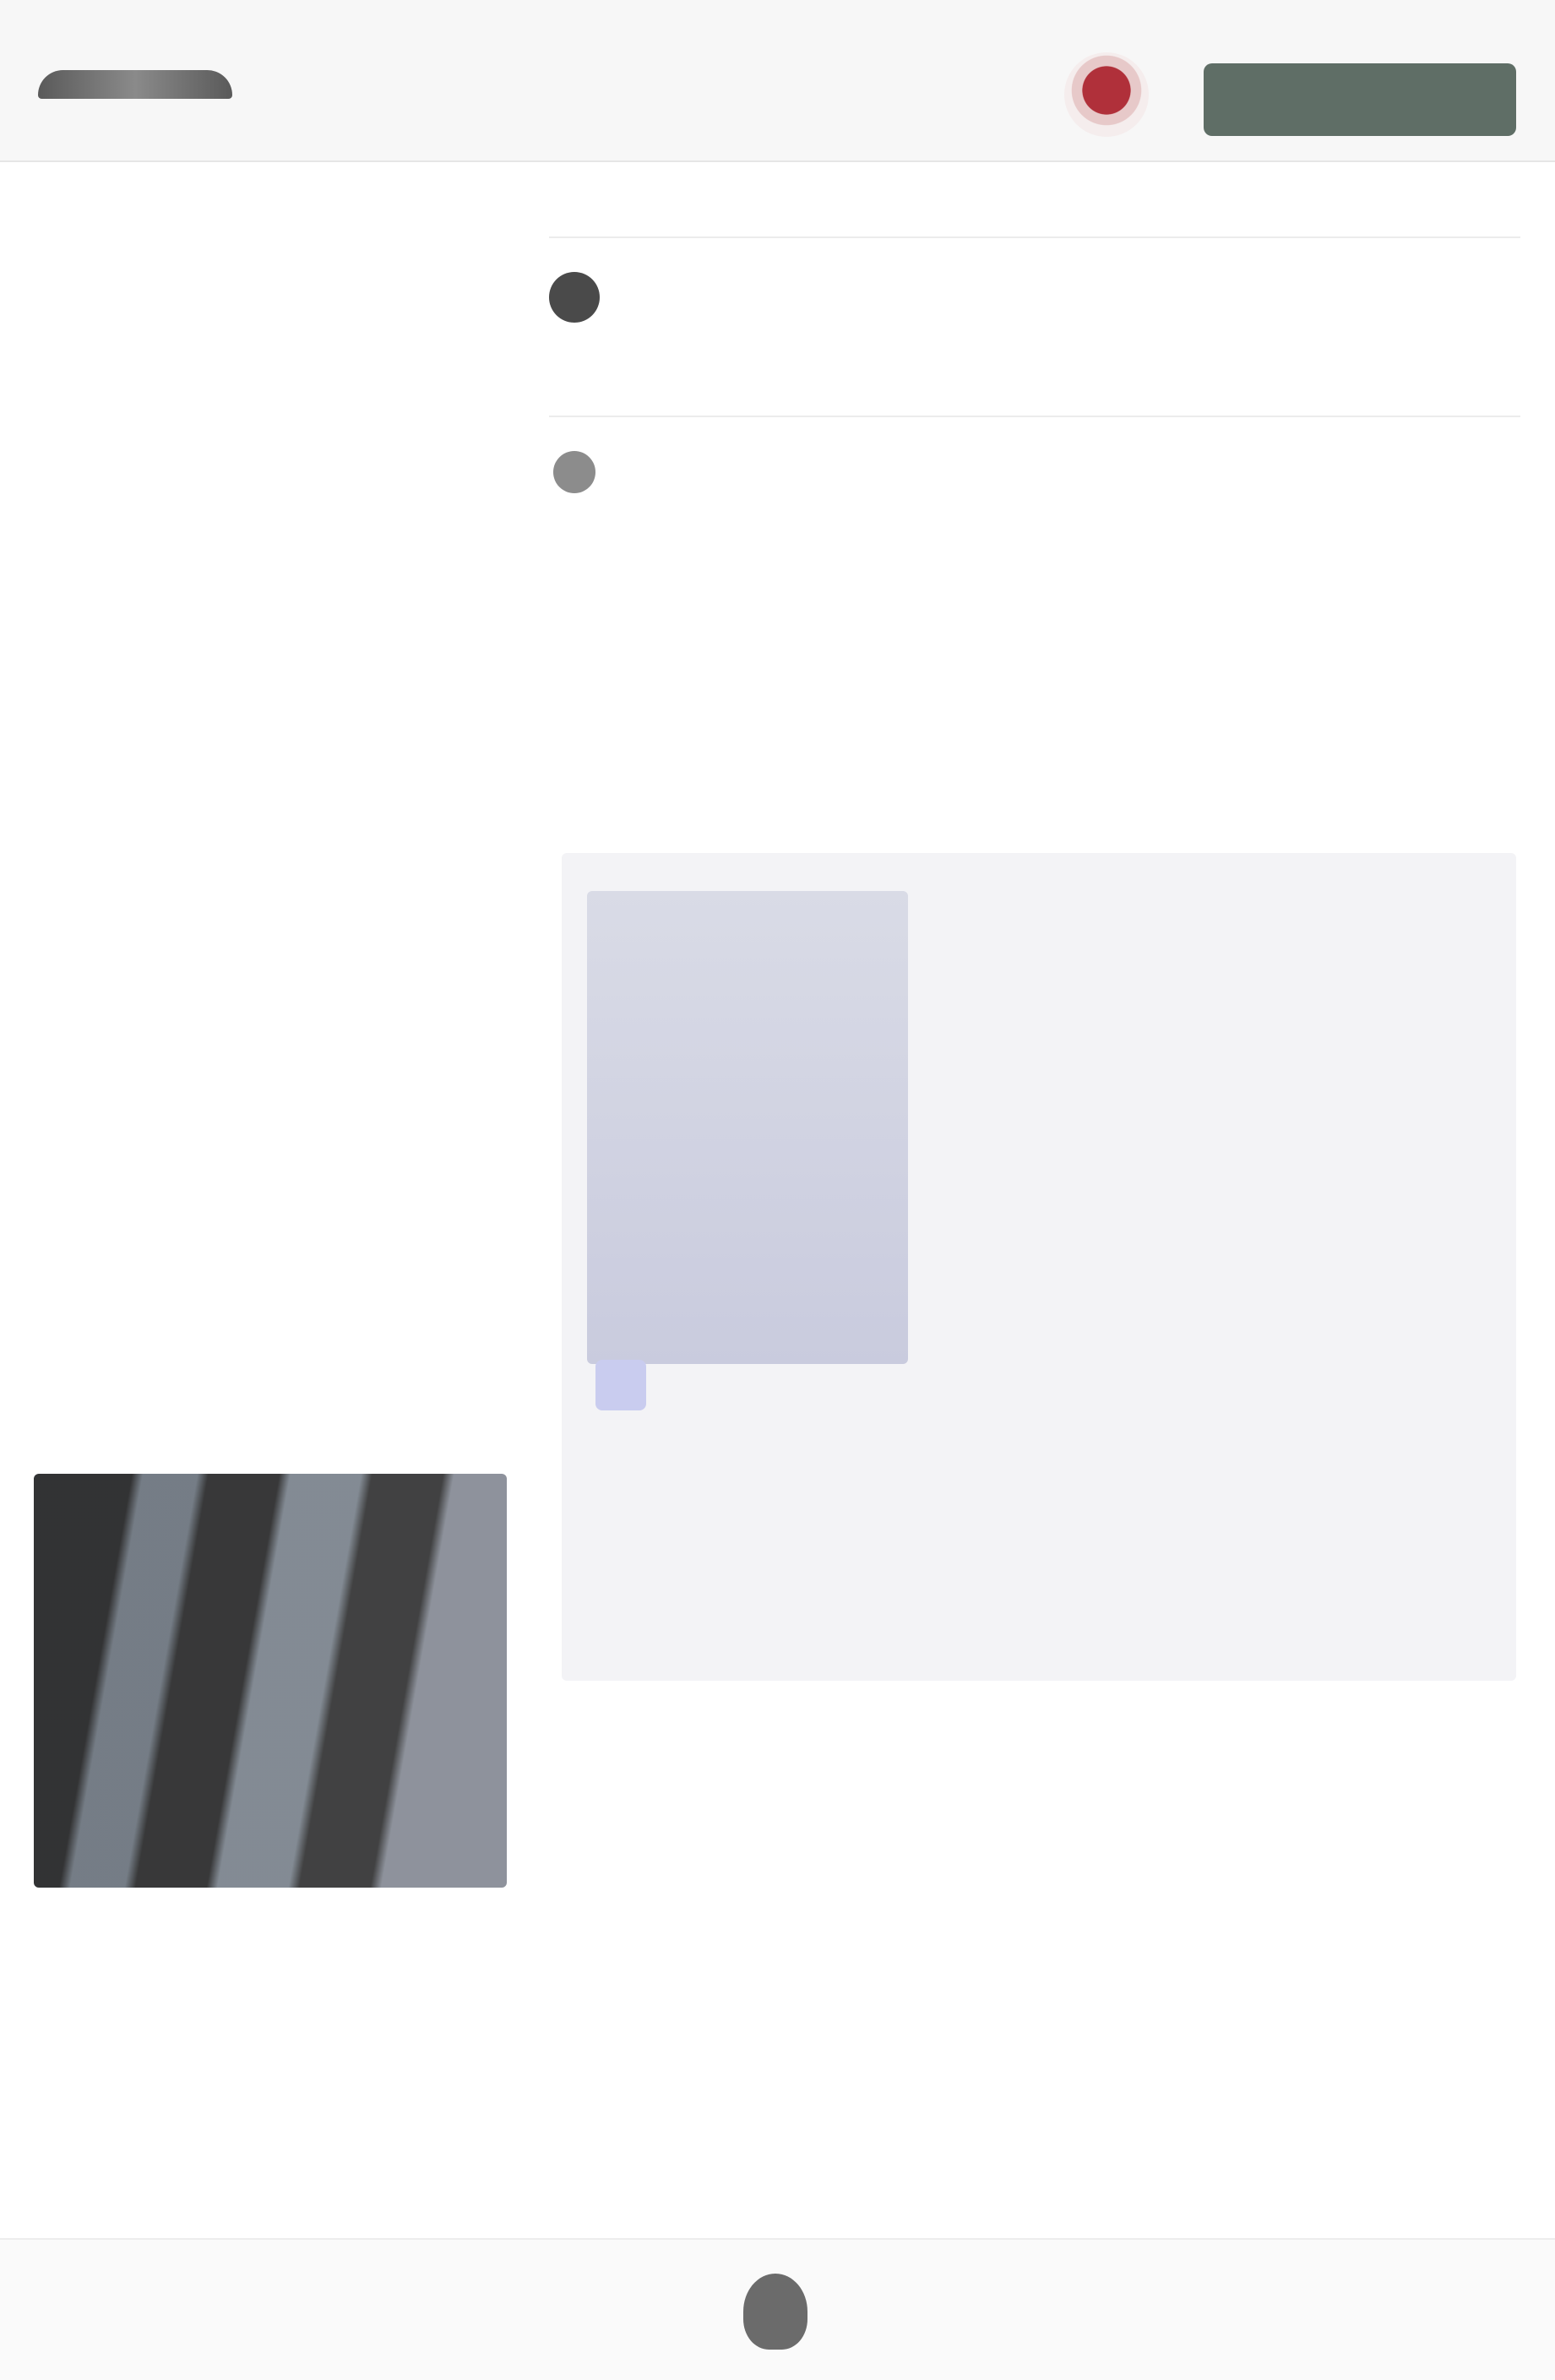  What do you see at coordinates (1034, 202) in the screenshot?
I see `section-label` at bounding box center [1034, 202].